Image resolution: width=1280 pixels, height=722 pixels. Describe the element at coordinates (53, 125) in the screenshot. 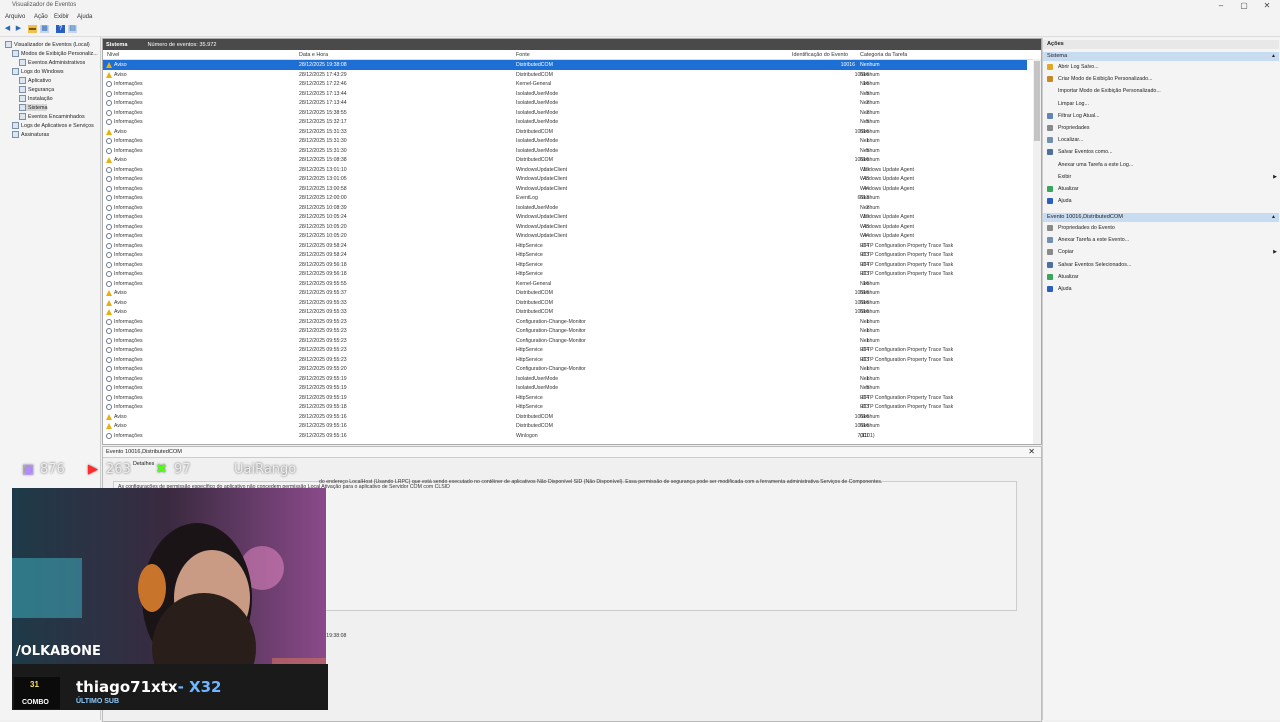

I see `tree-item: Logs de Aplicativos e Serviços` at that location.